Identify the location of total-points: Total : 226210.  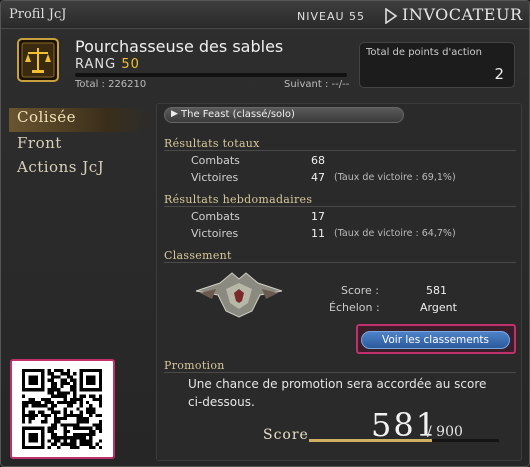
(111, 84).